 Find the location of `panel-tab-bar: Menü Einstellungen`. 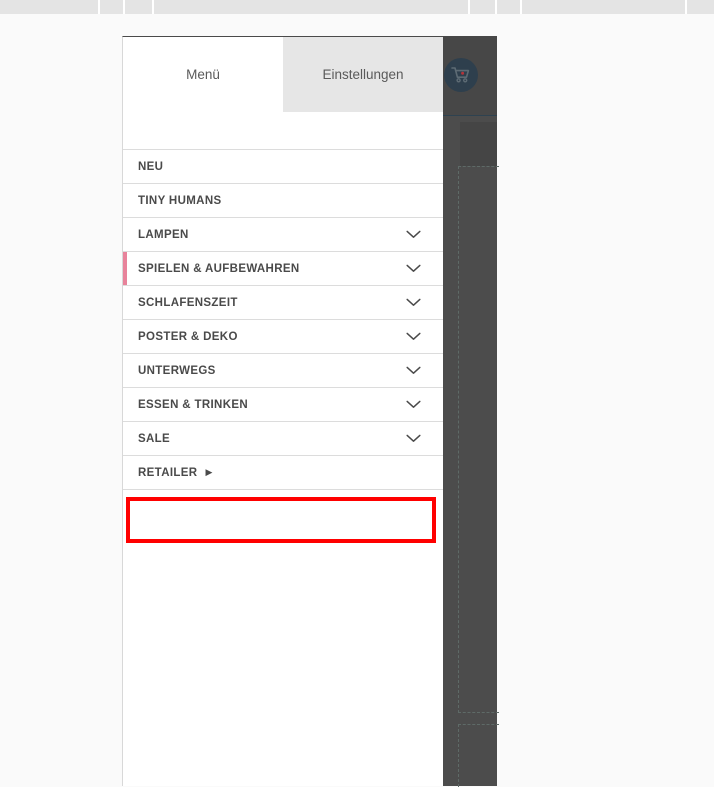

panel-tab-bar: Menü Einstellungen is located at coordinates (283, 74).